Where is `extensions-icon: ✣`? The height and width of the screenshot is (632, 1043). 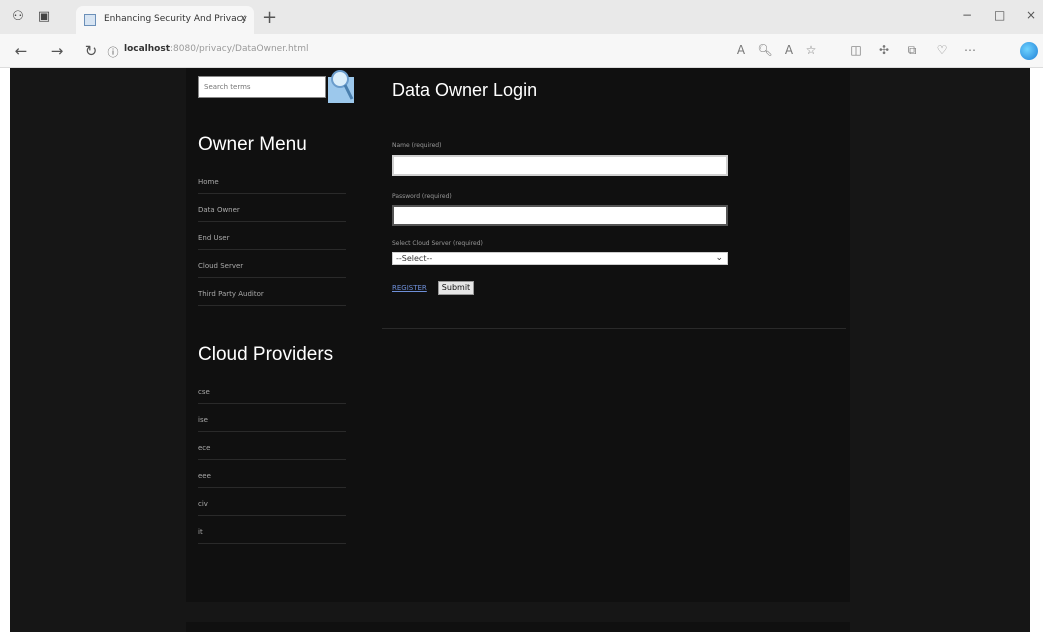 extensions-icon: ✣ is located at coordinates (884, 50).